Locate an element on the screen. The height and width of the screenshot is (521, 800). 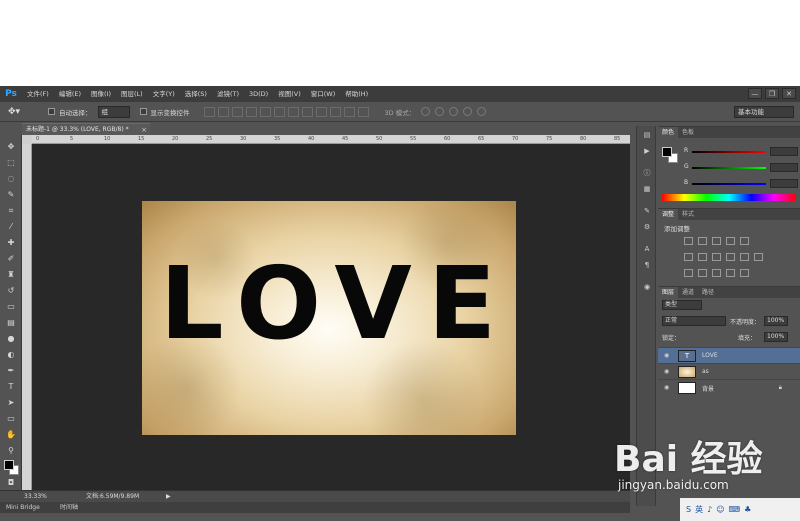
paragraph-panel-icon: ¶ is located at coordinates (647, 265).